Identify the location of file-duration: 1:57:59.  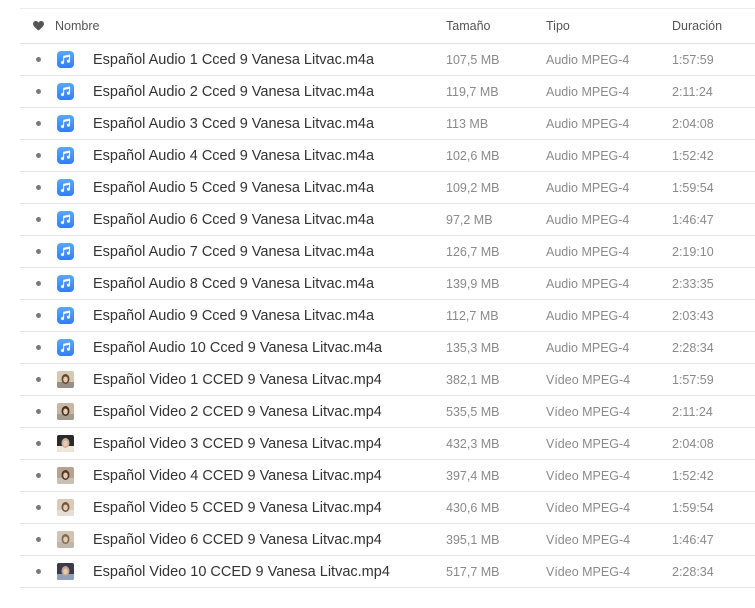
(693, 379).